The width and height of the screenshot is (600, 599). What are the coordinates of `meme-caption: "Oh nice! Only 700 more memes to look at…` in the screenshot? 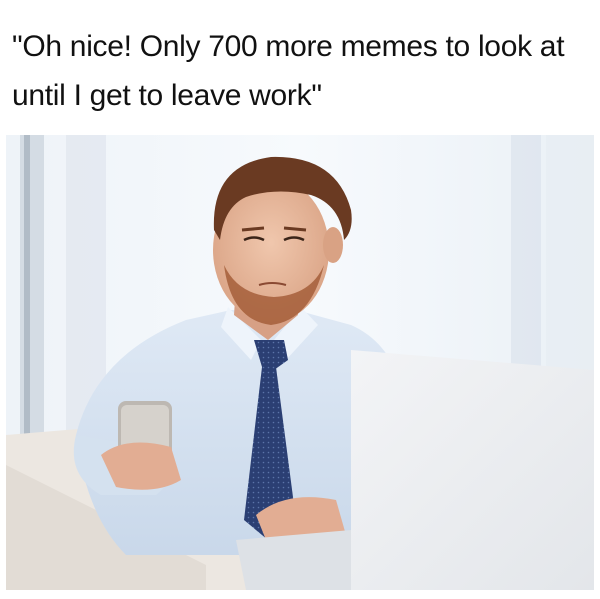 It's located at (288, 71).